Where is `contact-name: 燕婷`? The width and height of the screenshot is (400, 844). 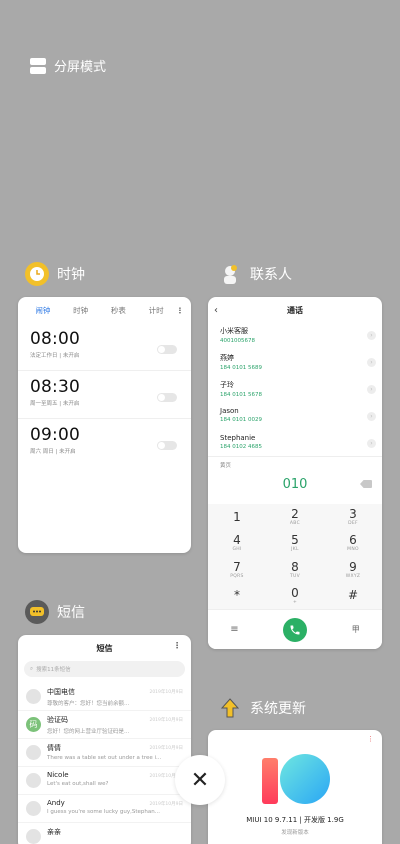 contact-name: 燕婷 is located at coordinates (227, 358).